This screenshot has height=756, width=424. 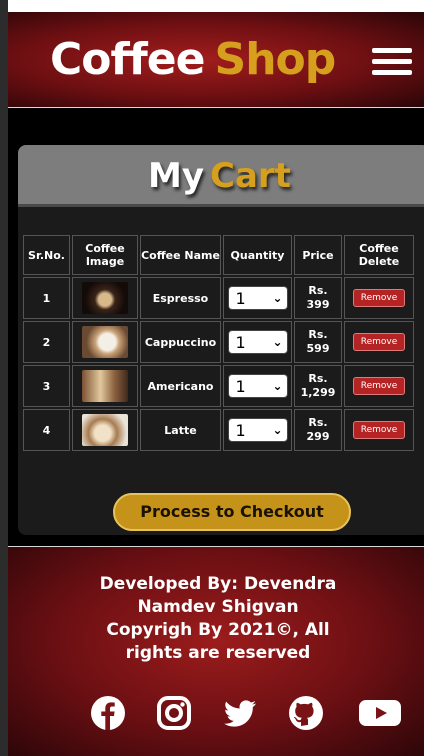 I want to click on youtube-icon, so click(x=380, y=713).